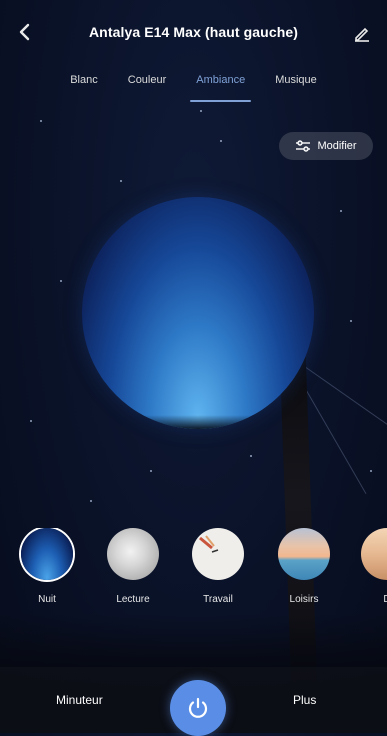 The height and width of the screenshot is (736, 387). I want to click on tab-bar: Blanc Couleur Ambiance Musique, so click(193, 85).